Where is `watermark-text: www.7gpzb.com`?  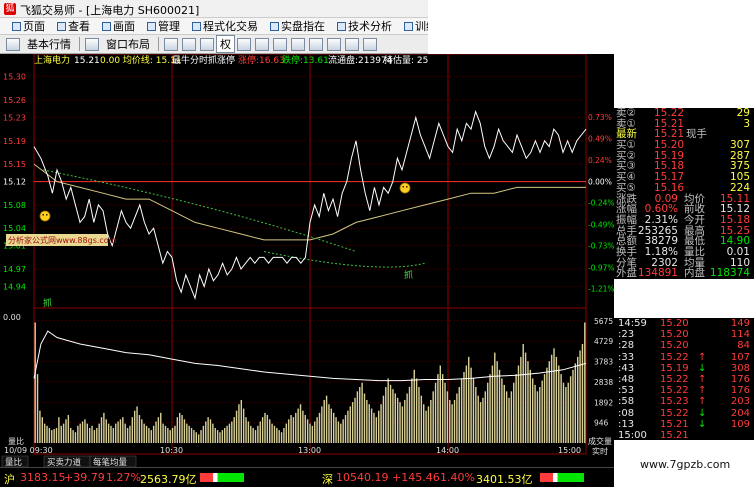
watermark-text: www.7gpzb.com is located at coordinates (685, 464).